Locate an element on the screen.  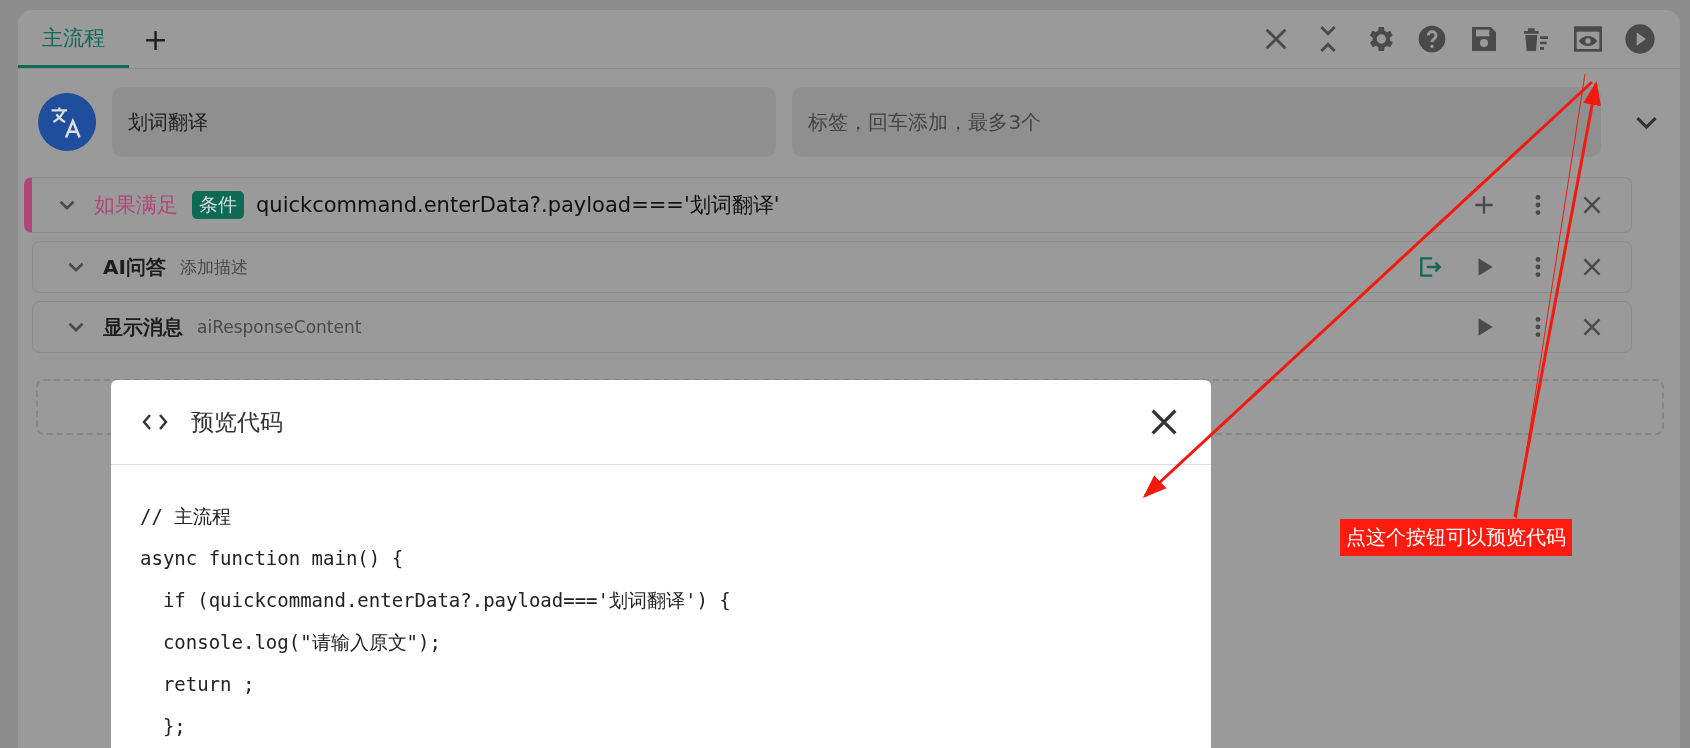
play-icon is located at coordinates (1640, 39).